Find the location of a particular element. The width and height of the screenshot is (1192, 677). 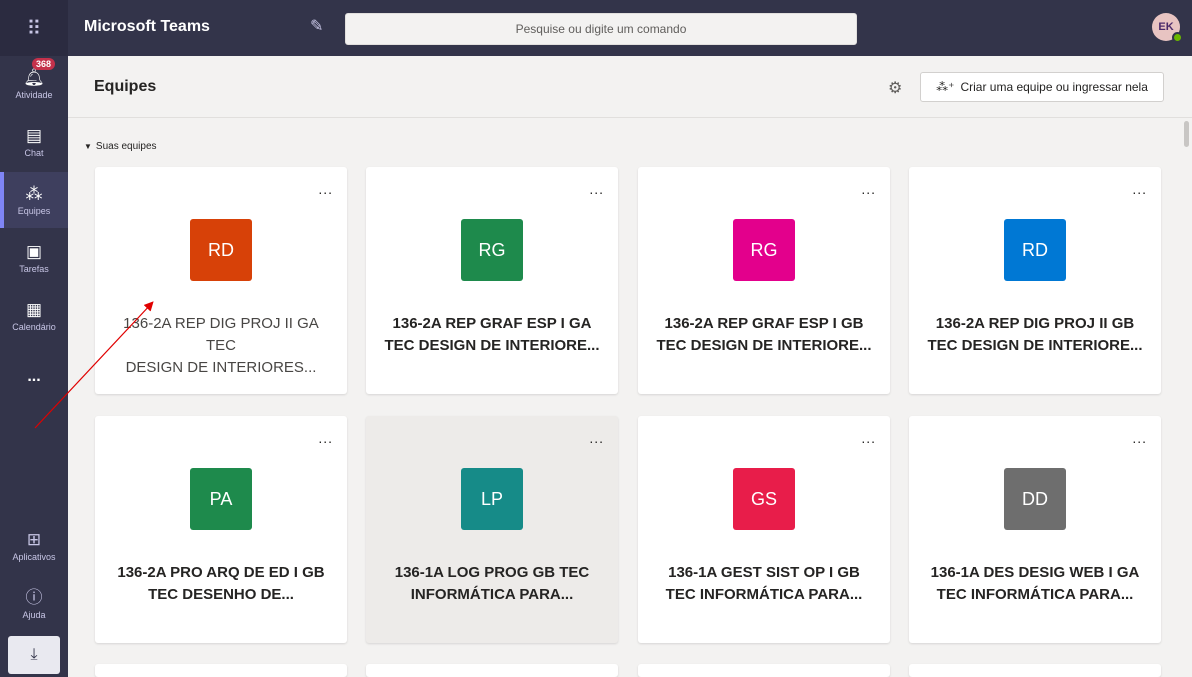

section-label: Suas equipes is located at coordinates (126, 146).